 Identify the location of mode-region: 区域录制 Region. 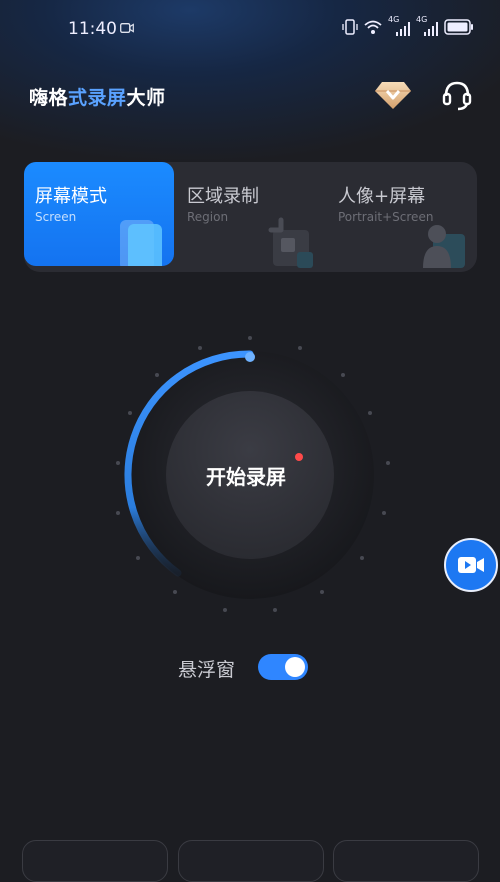
(251, 217).